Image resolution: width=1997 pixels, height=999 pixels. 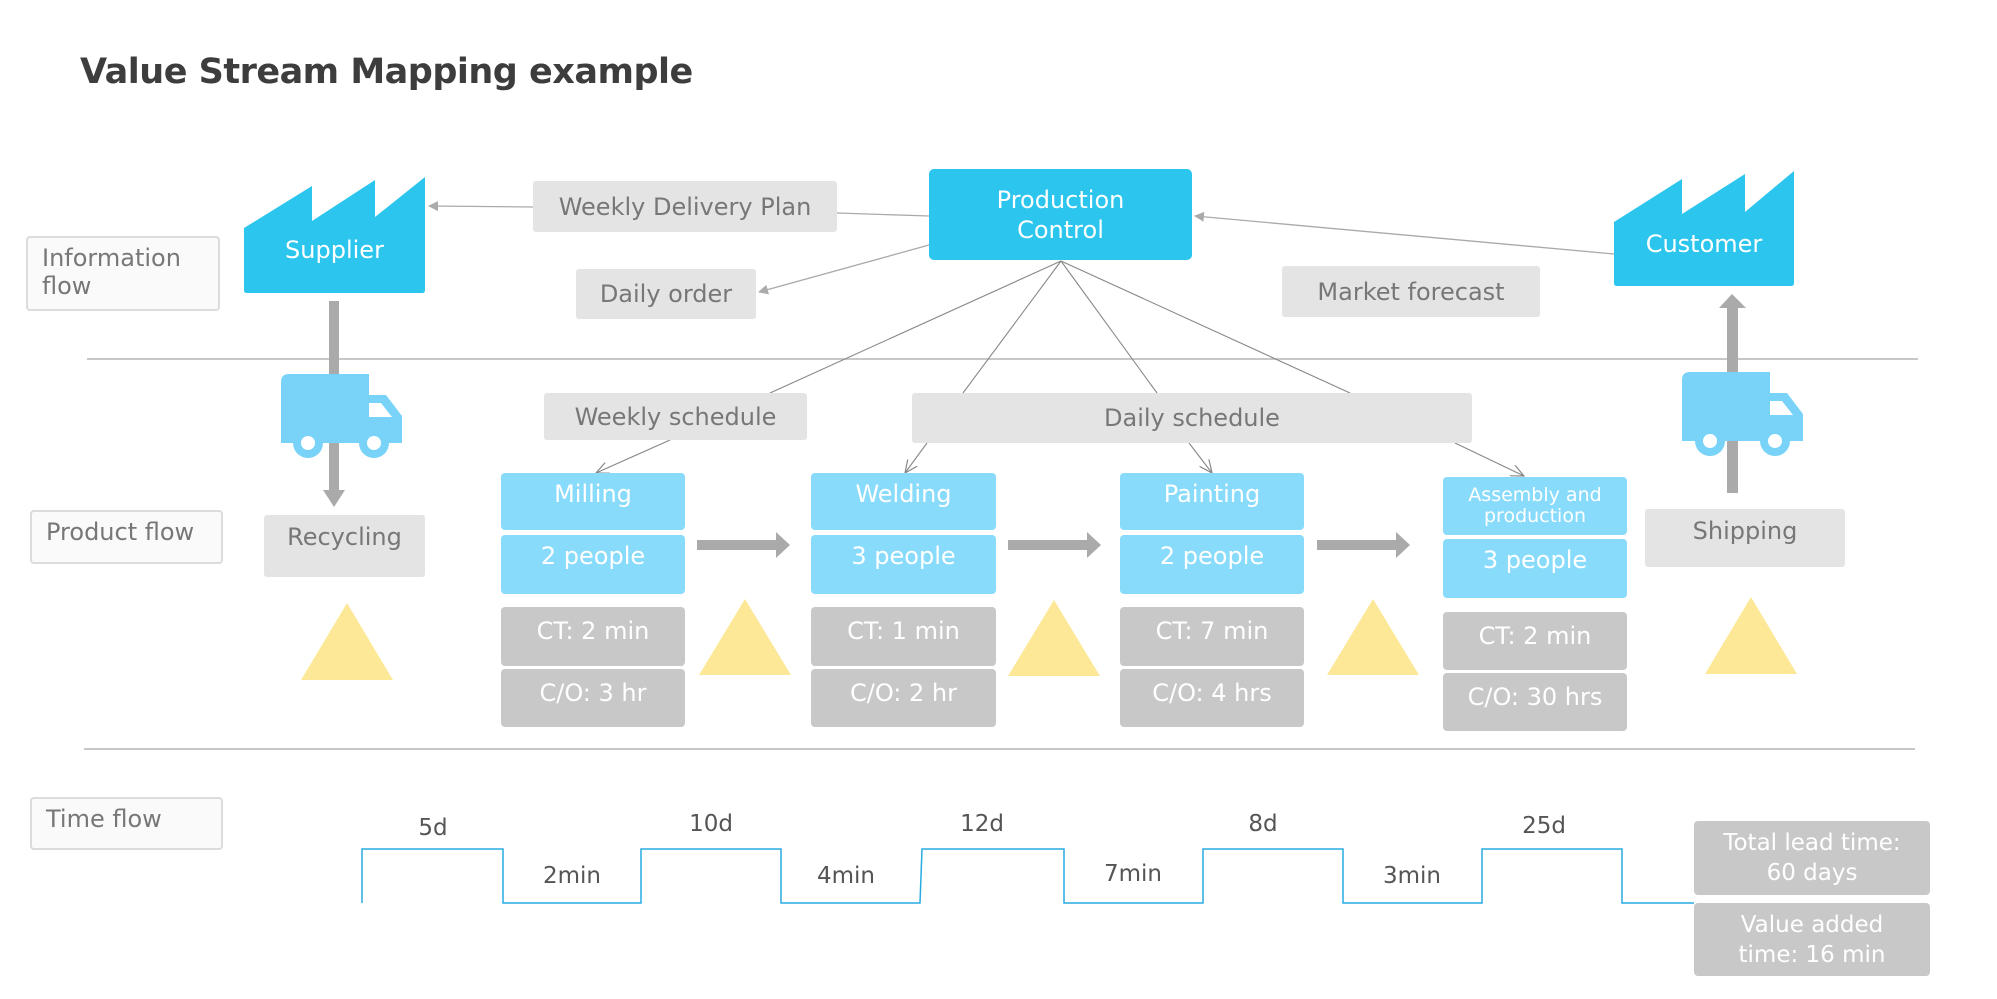 I want to click on lane-label-information-flow: Information flow, so click(x=123, y=273).